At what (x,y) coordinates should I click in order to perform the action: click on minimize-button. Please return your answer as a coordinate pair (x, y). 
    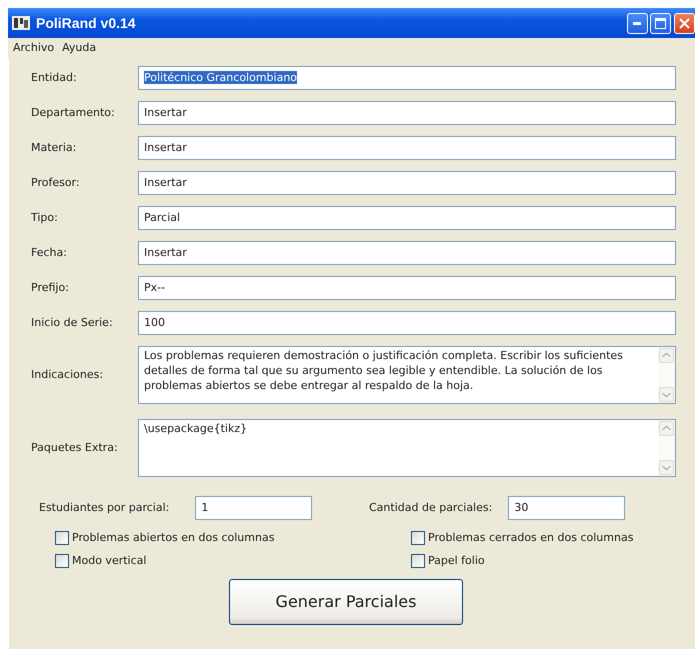
    Looking at the image, I should click on (637, 23).